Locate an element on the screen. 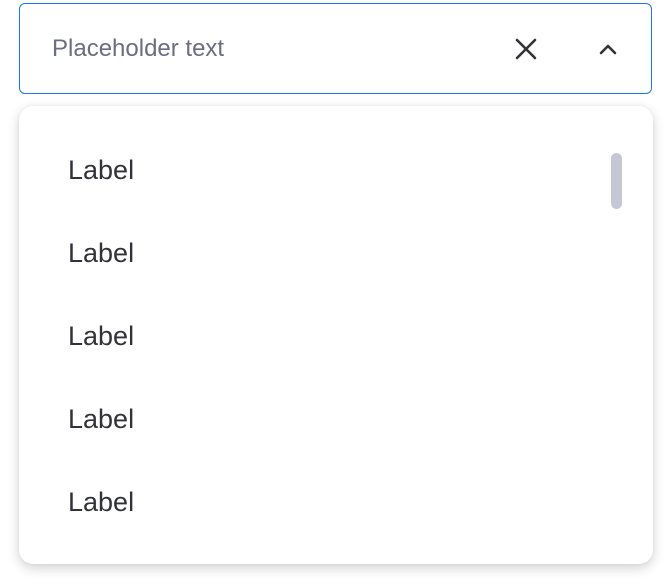 This screenshot has width=671, height=588. placeholder-text: Placeholder text is located at coordinates (138, 48).